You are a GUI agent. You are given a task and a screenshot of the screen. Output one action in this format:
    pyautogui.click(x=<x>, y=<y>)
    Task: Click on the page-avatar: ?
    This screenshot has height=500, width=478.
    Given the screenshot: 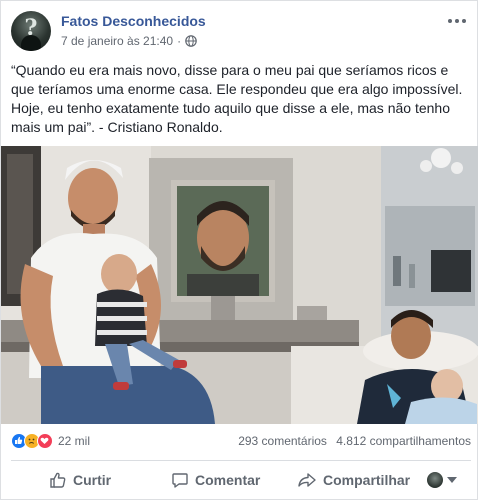 What is the action you would take?
    pyautogui.click(x=31, y=31)
    